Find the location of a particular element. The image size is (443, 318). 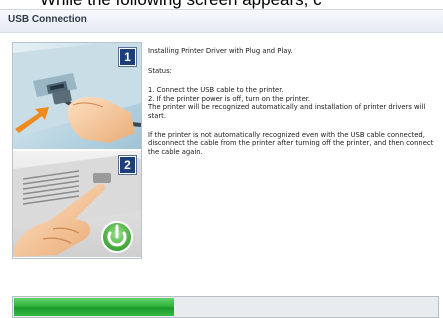

progress-fill is located at coordinates (94, 307).